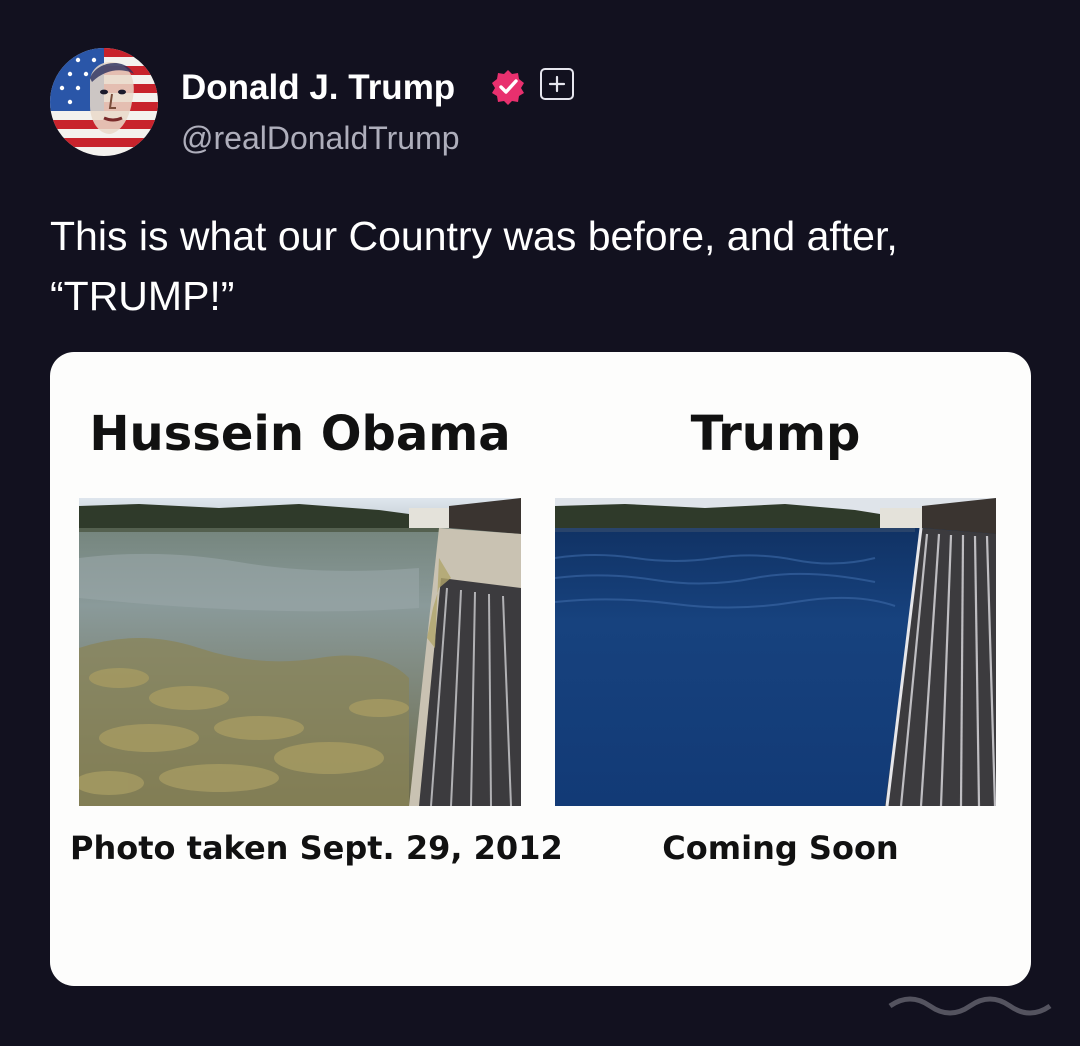 The width and height of the screenshot is (1080, 1046). I want to click on avatar-flag-portrait, so click(104, 102).